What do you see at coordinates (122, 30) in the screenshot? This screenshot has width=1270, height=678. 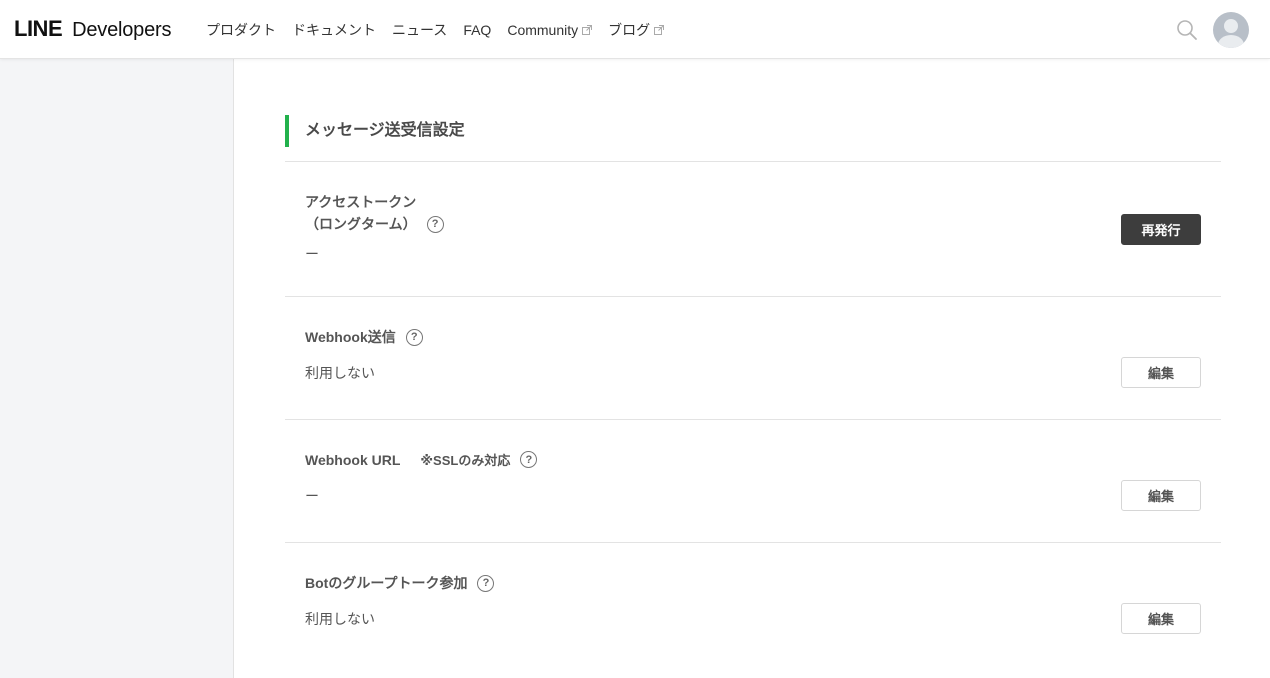 I see `logo-developers-text: Developers` at bounding box center [122, 30].